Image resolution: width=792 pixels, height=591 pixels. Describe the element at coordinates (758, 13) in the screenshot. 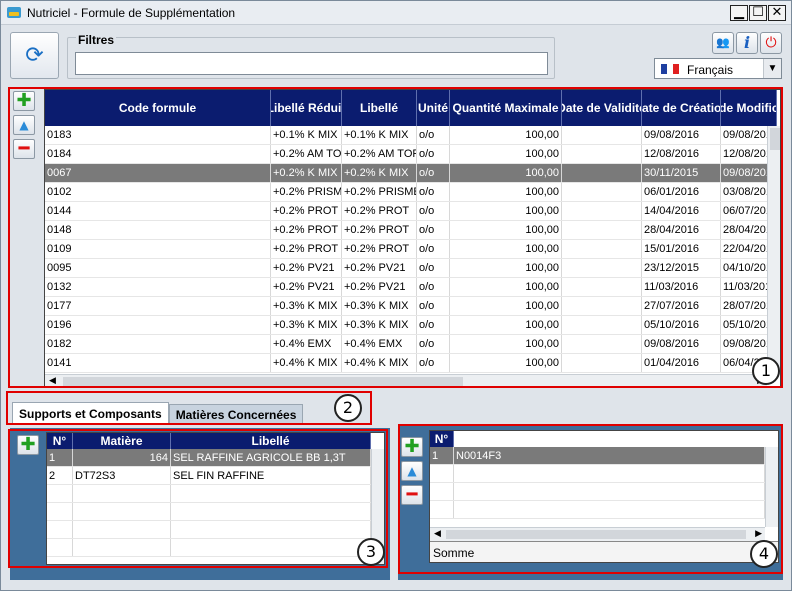

I see `maximize-button: ☐` at that location.